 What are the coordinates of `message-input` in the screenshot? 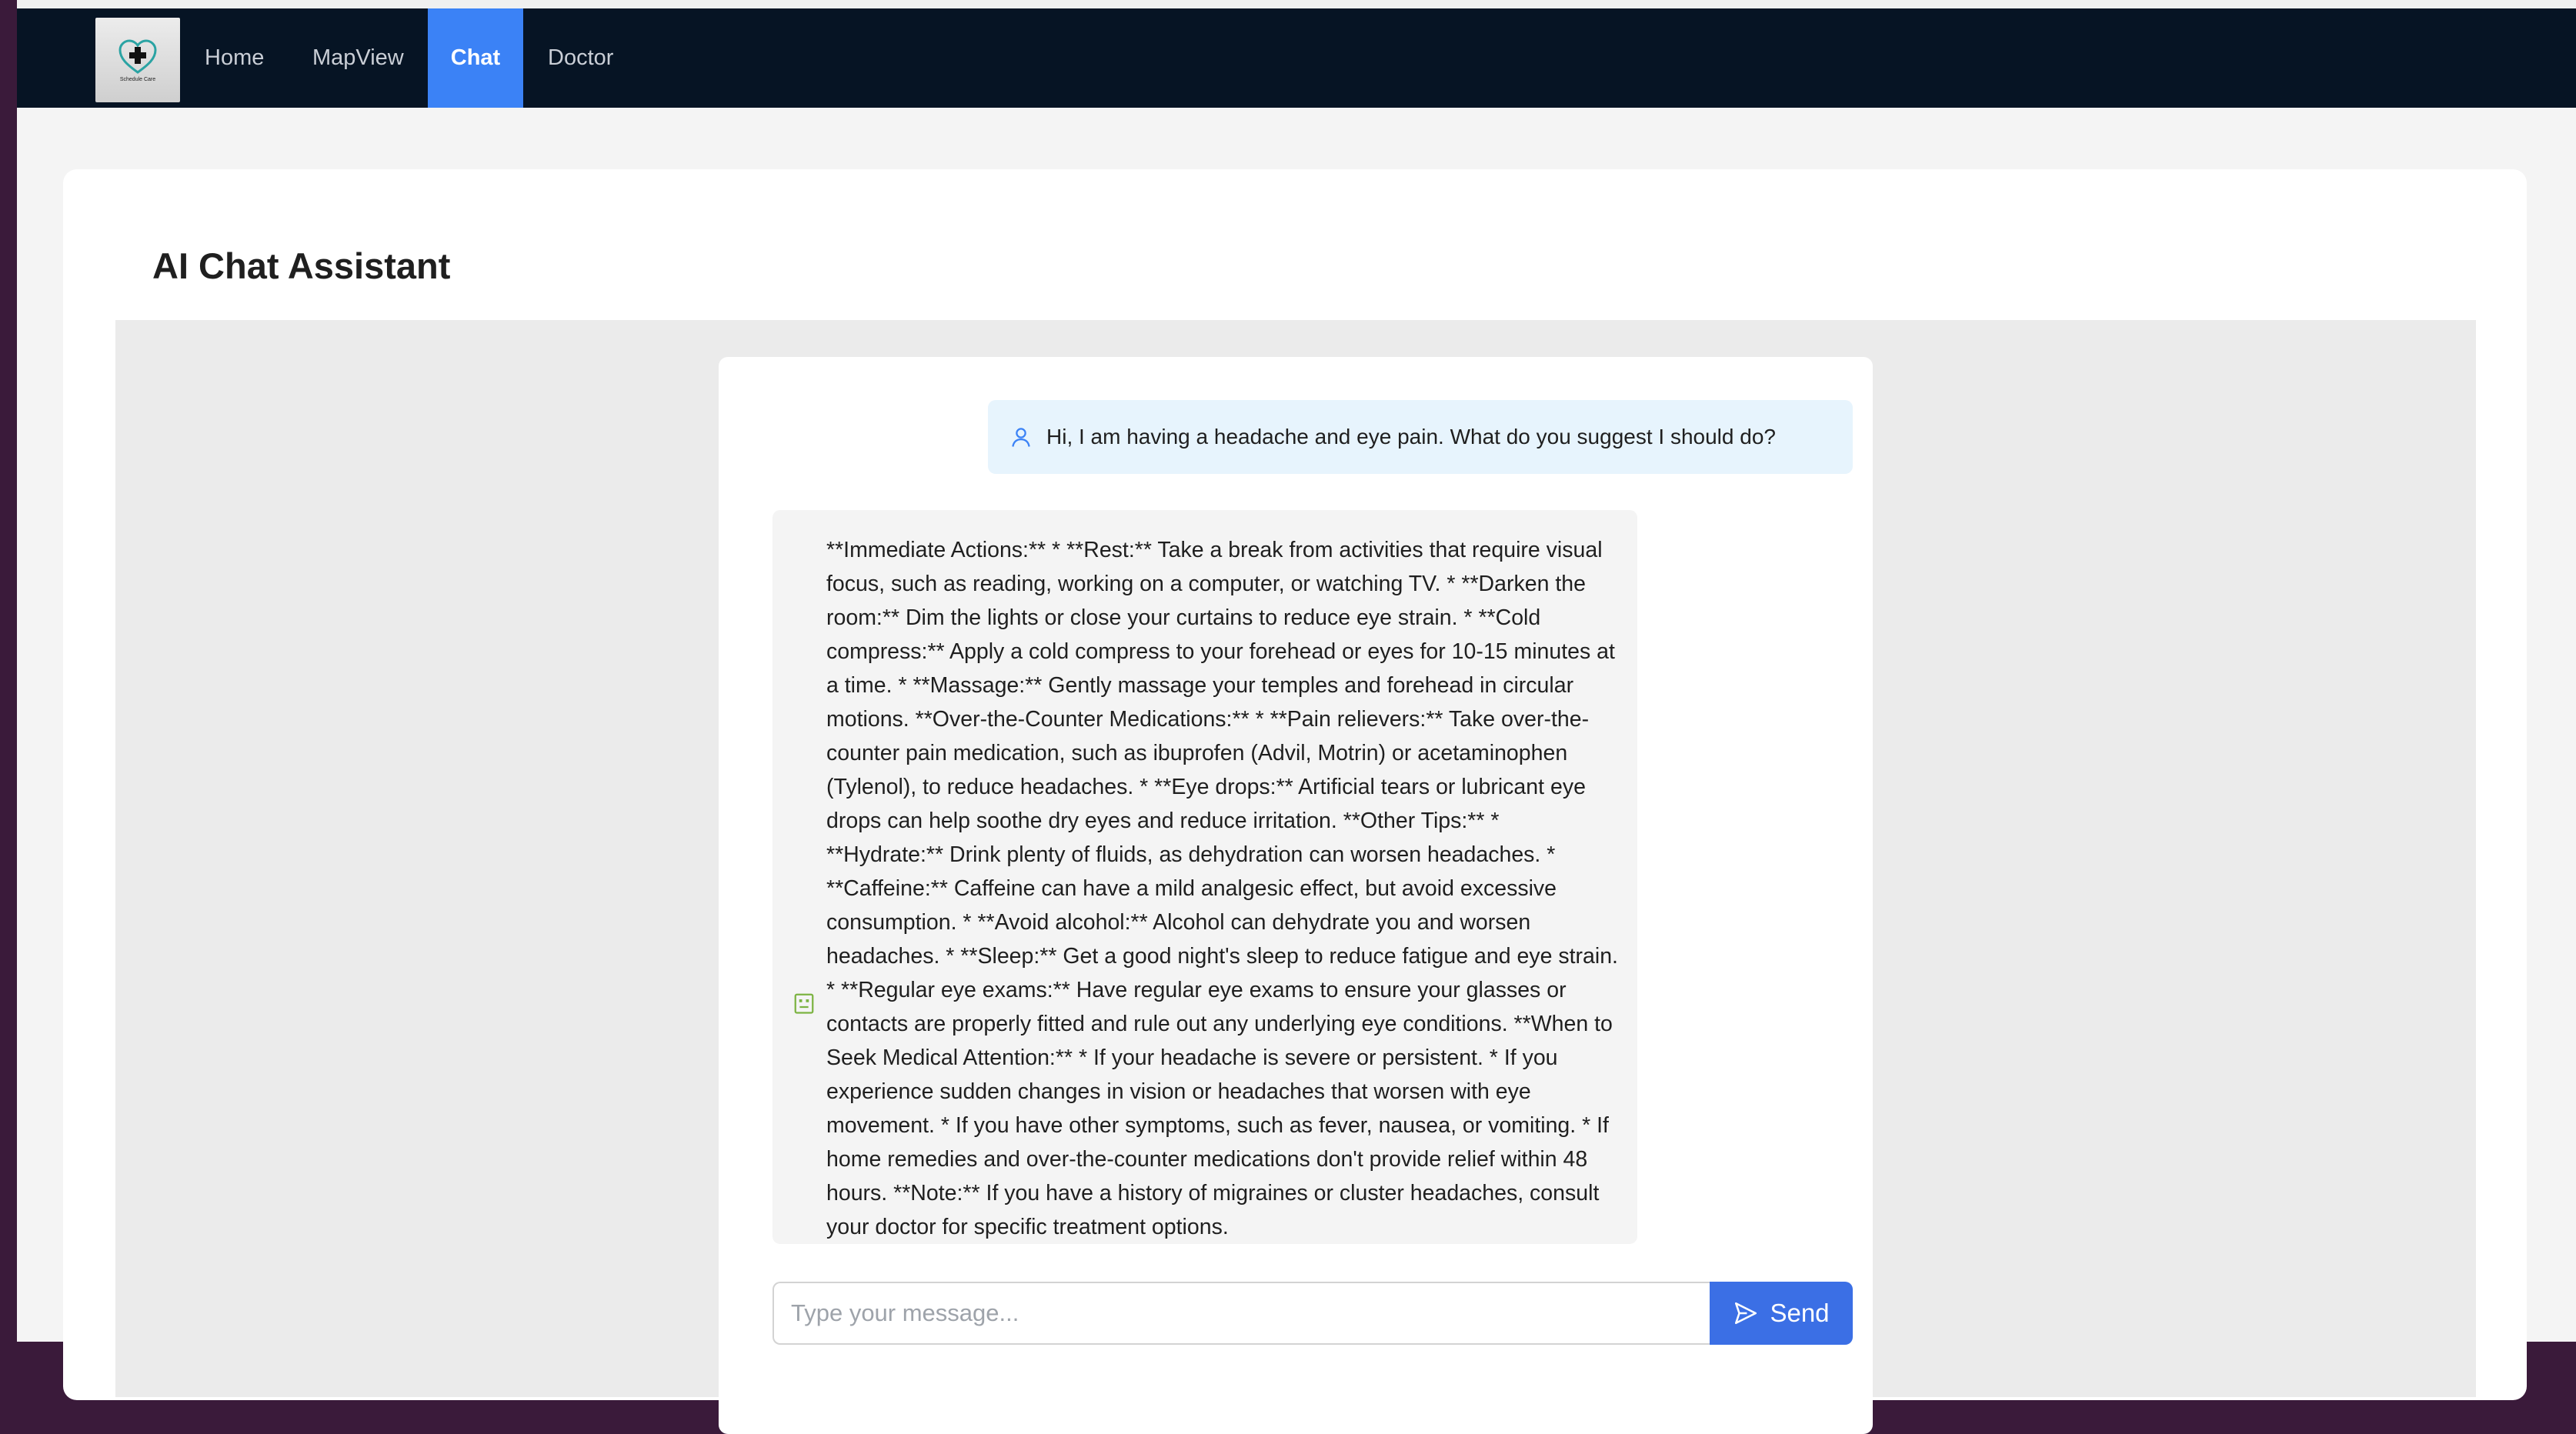 It's located at (1241, 1313).